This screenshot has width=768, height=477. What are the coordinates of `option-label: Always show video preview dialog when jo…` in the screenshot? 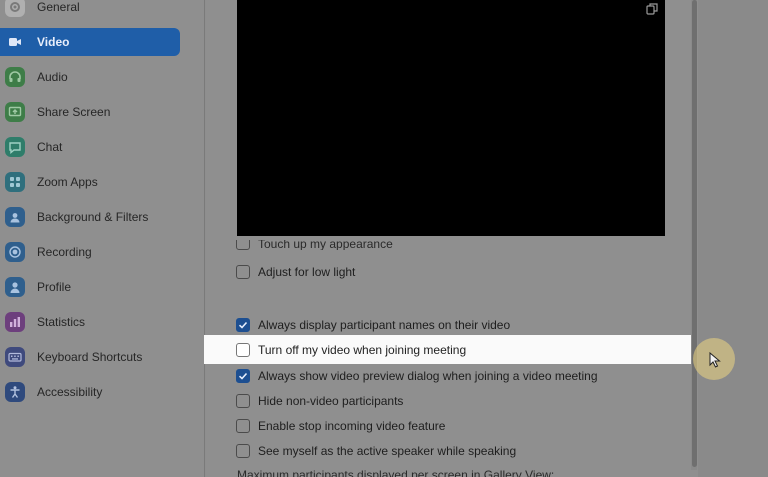 It's located at (428, 376).